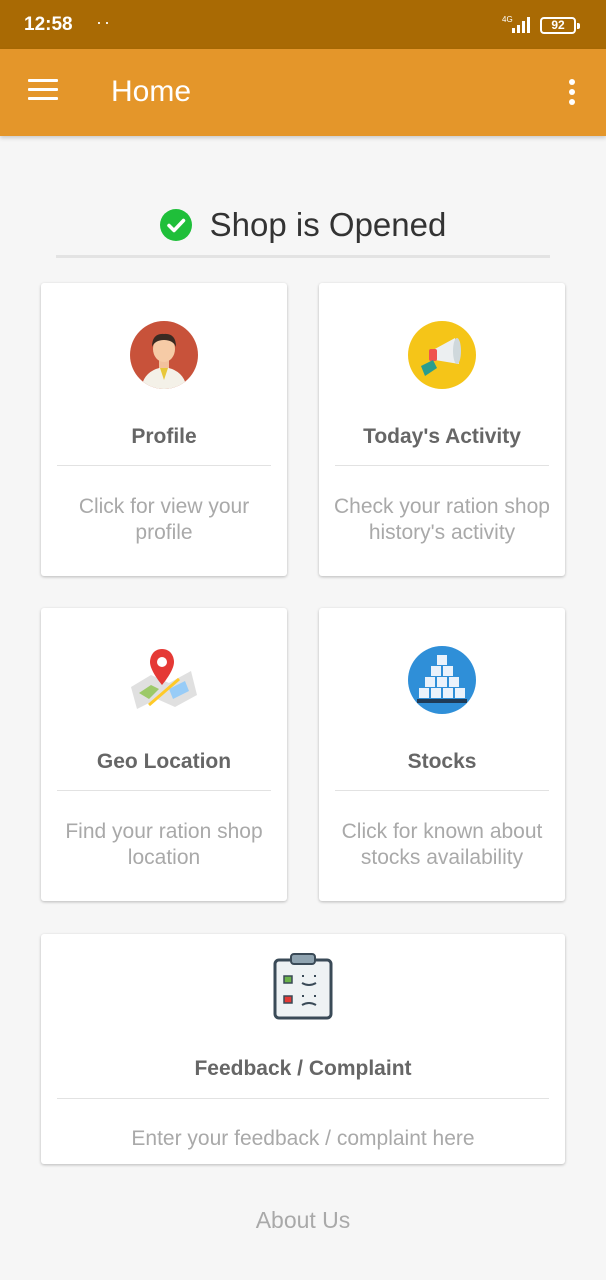 This screenshot has width=606, height=1280. I want to click on shop-status-banner: Shop is Opened, so click(303, 232).